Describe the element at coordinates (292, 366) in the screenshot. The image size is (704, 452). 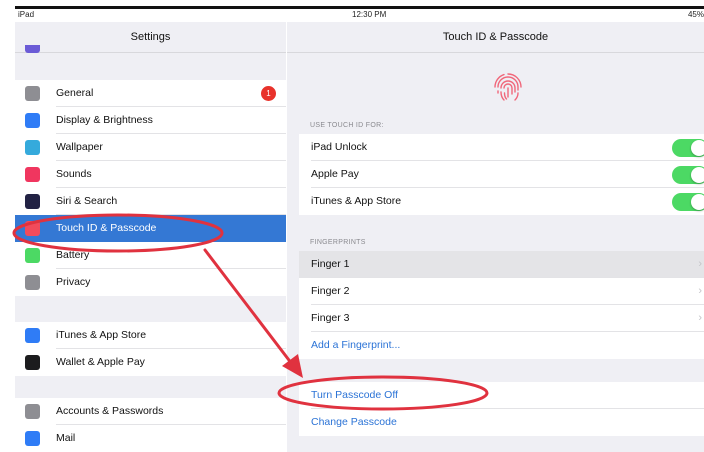
I see `annotation-arrowhead` at that location.